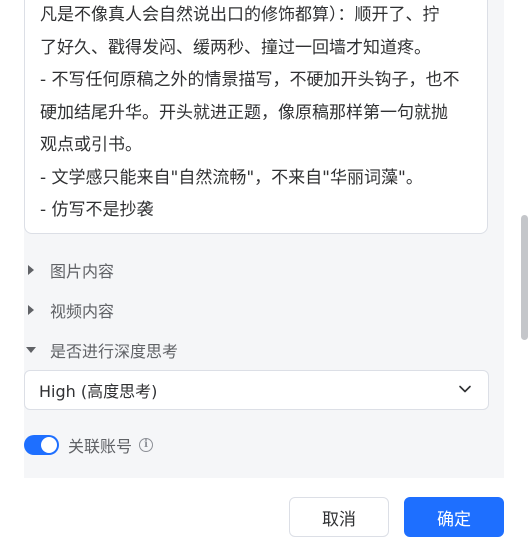 Image resolution: width=530 pixels, height=556 pixels. I want to click on prompt-line: - 不写任何原稿之外的情景描写，不硬加开头钩子，也不, so click(250, 80).